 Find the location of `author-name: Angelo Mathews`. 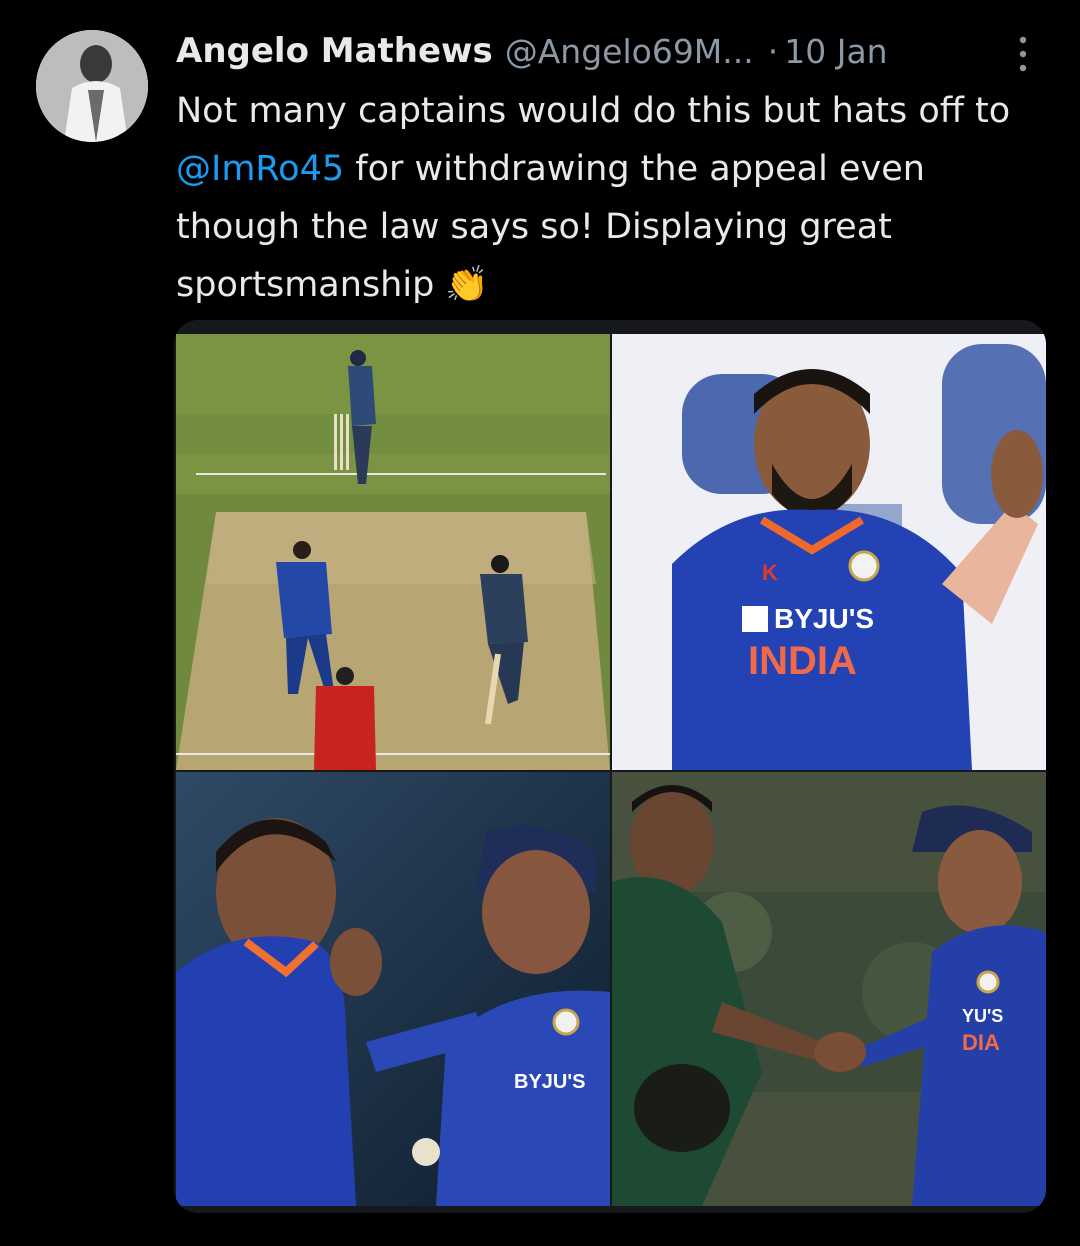

author-name: Angelo Mathews is located at coordinates (334, 51).